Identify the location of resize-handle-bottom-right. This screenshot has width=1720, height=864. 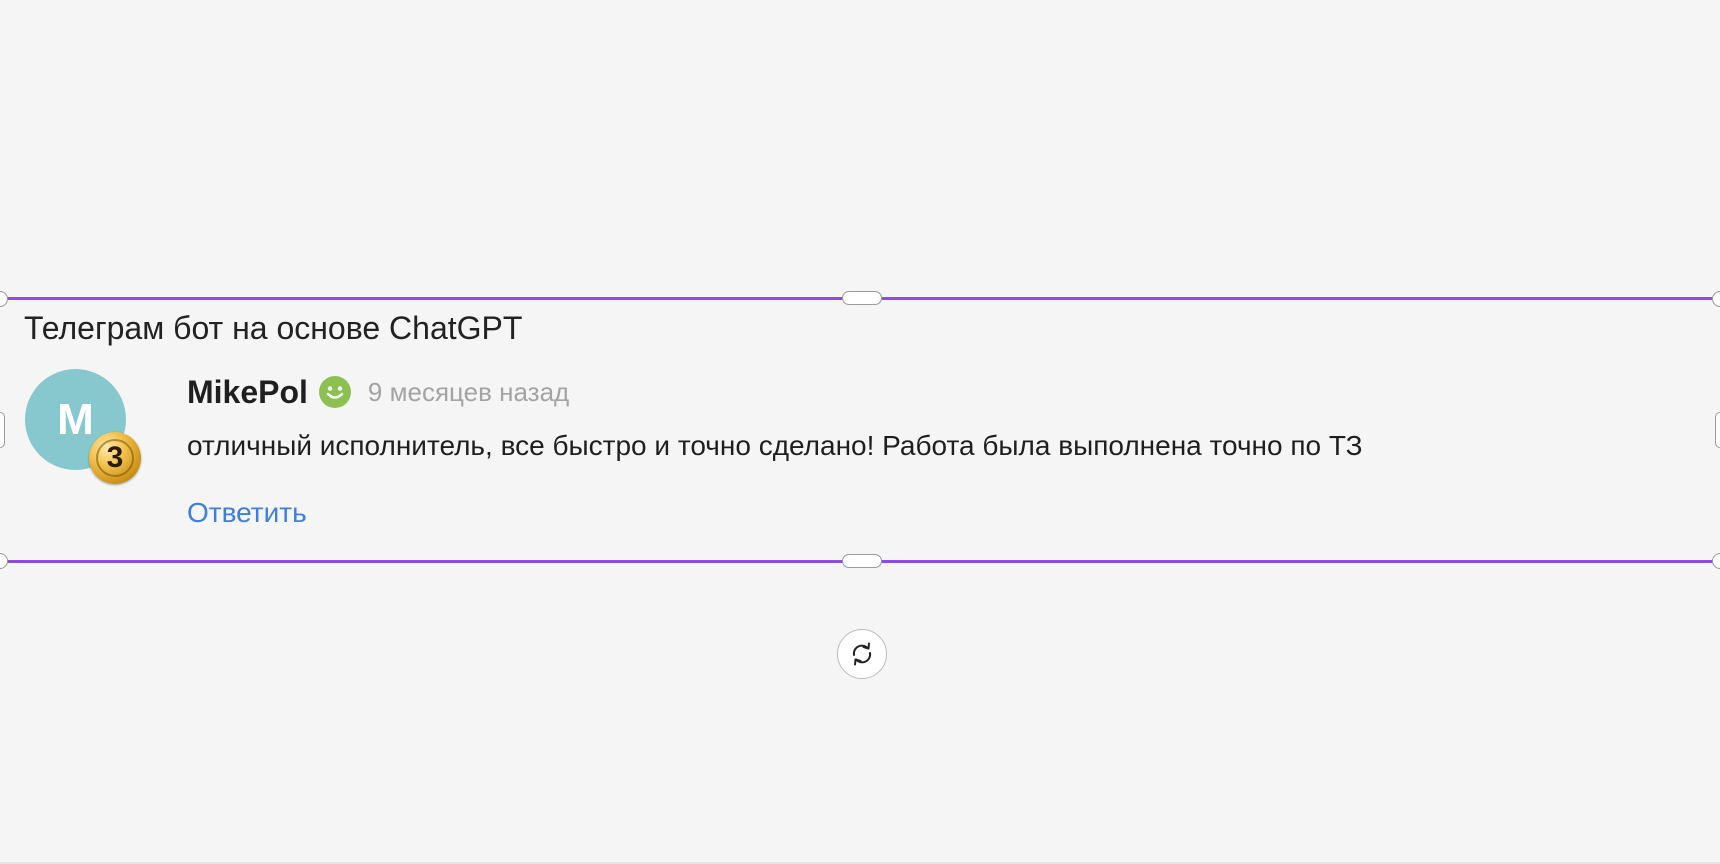
(1716, 561).